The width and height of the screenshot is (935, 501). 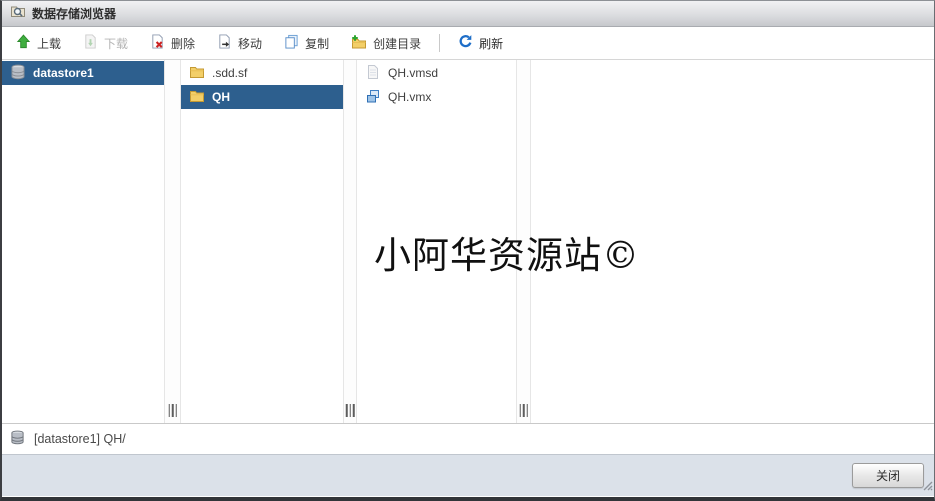 What do you see at coordinates (83, 241) in the screenshot?
I see `column-datastores: datastore1` at bounding box center [83, 241].